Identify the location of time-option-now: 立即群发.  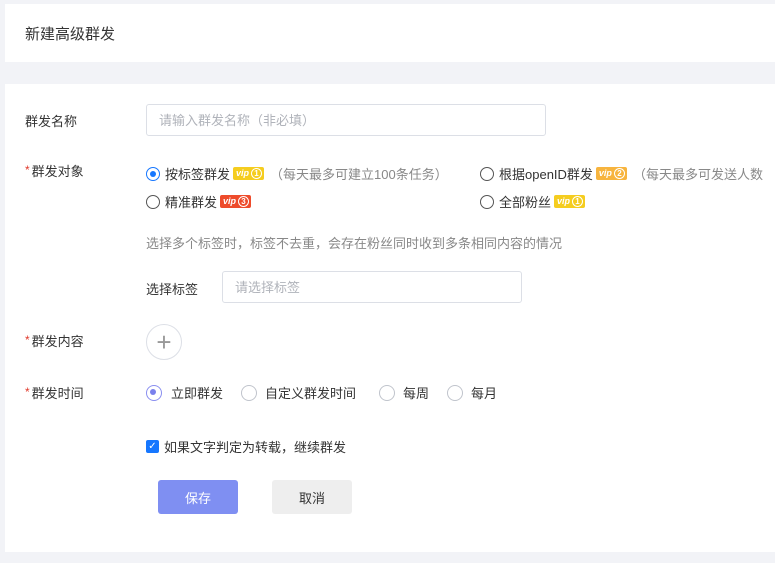
(184, 392).